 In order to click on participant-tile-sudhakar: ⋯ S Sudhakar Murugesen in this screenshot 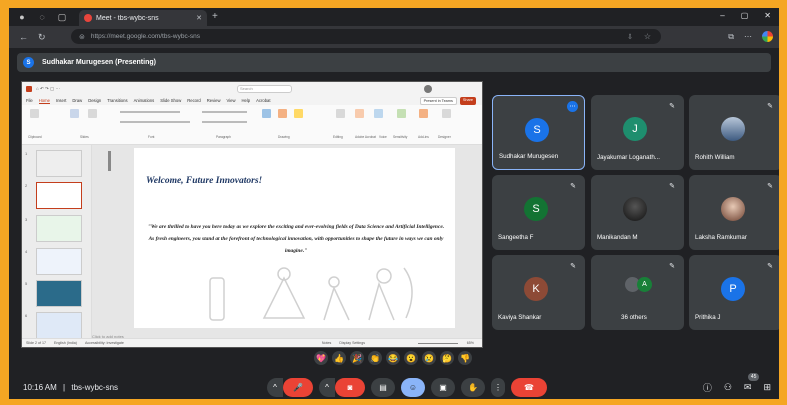, I will do `click(538, 132)`.